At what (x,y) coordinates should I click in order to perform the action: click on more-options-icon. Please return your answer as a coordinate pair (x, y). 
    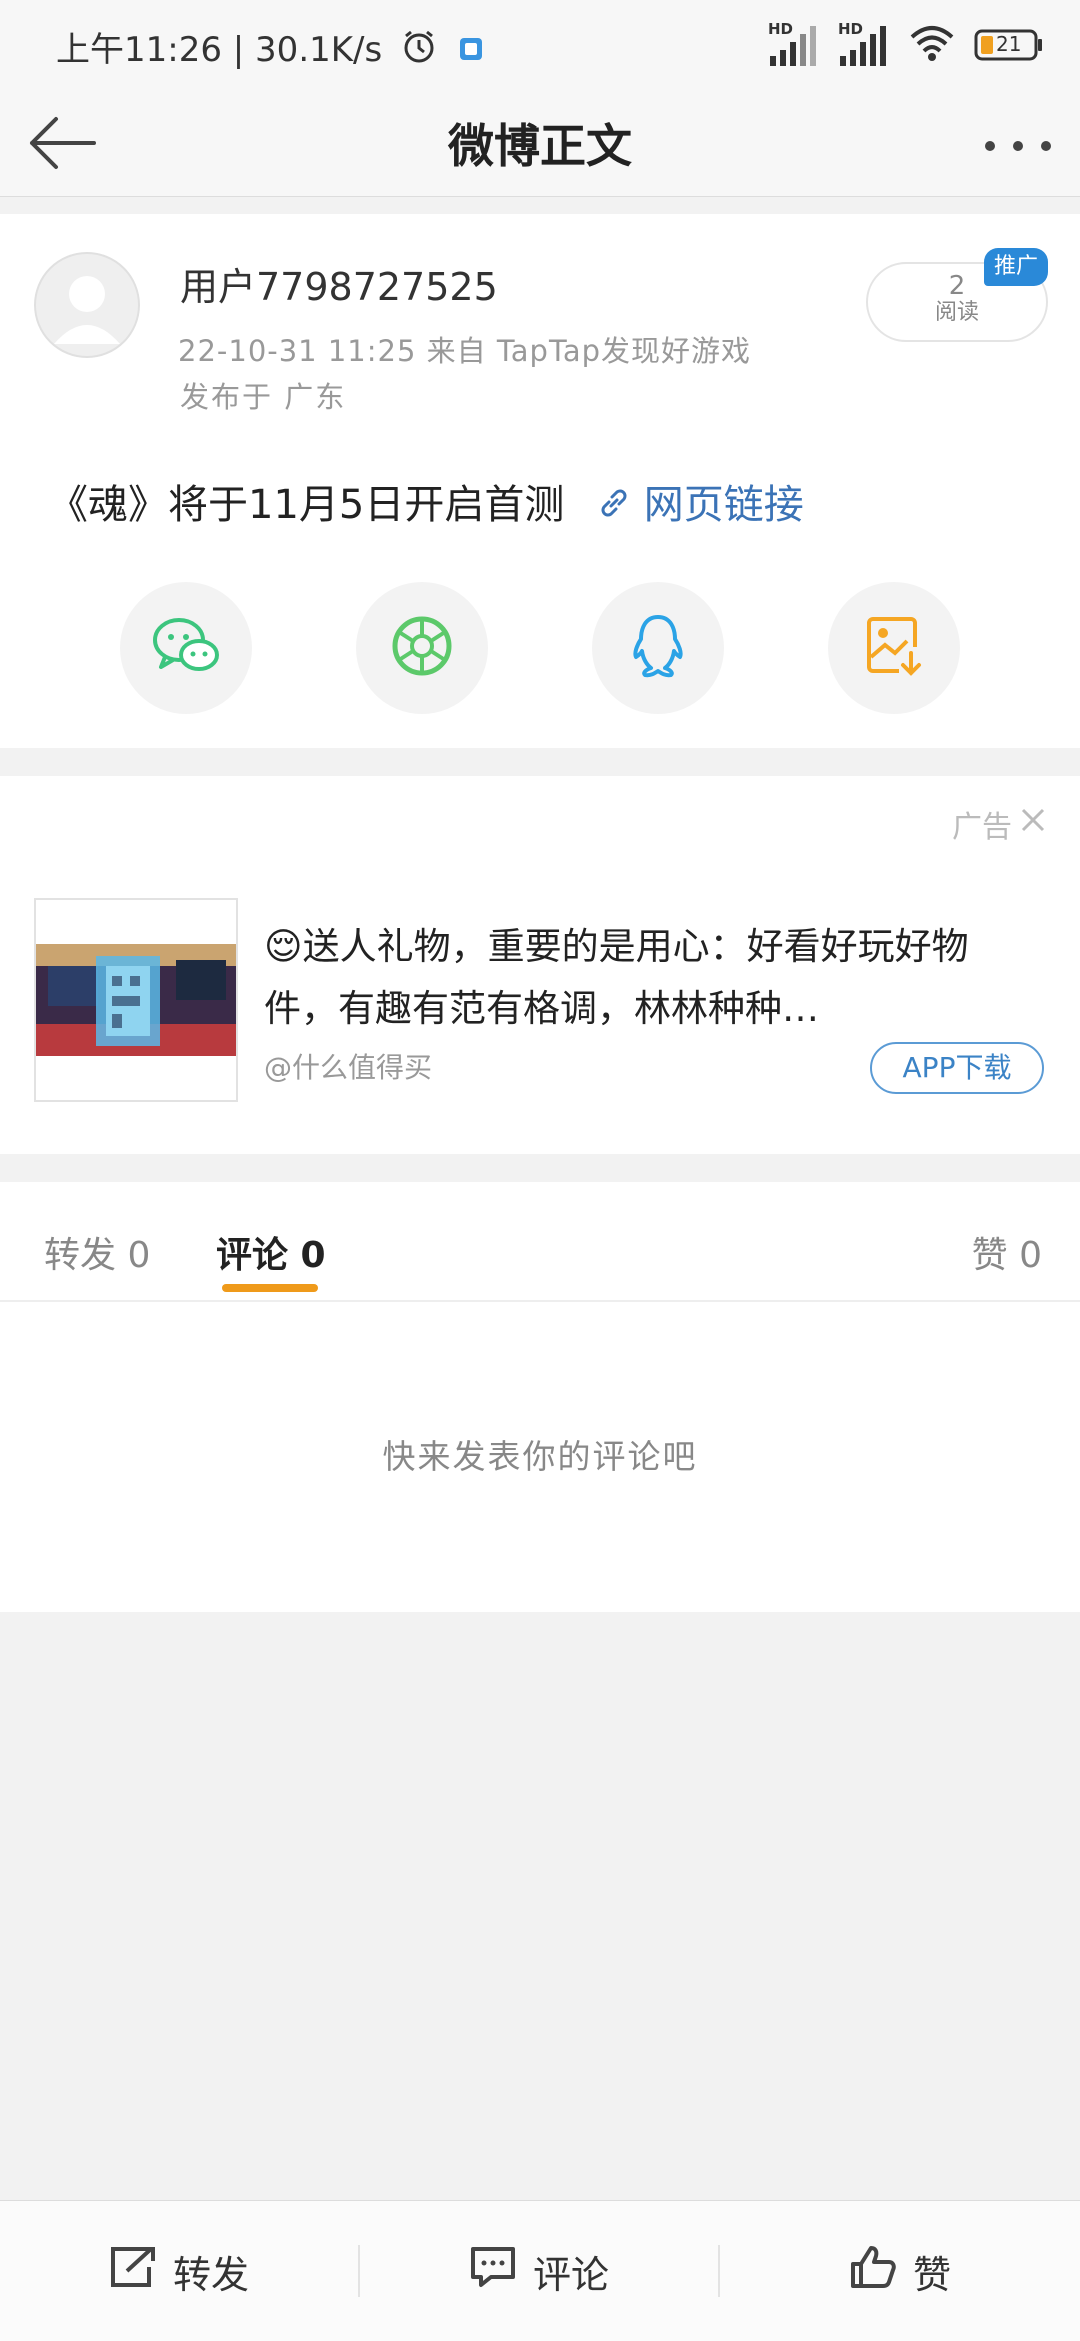
    Looking at the image, I should click on (1018, 146).